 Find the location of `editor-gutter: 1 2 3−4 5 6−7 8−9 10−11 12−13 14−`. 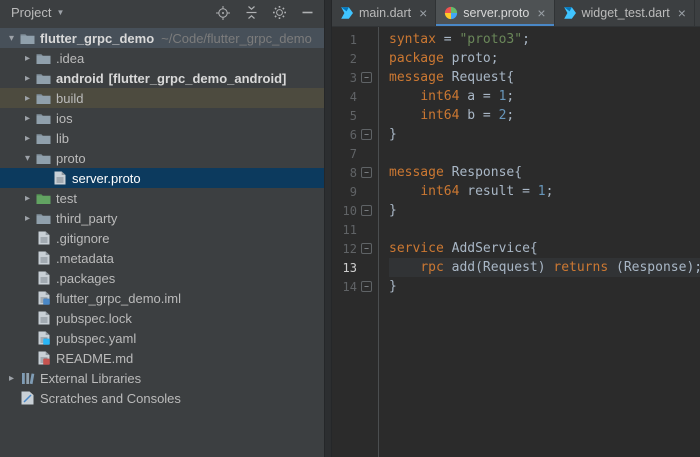

editor-gutter: 1 2 3−4 5 6−7 8−9 10−11 12−13 14− is located at coordinates (355, 242).